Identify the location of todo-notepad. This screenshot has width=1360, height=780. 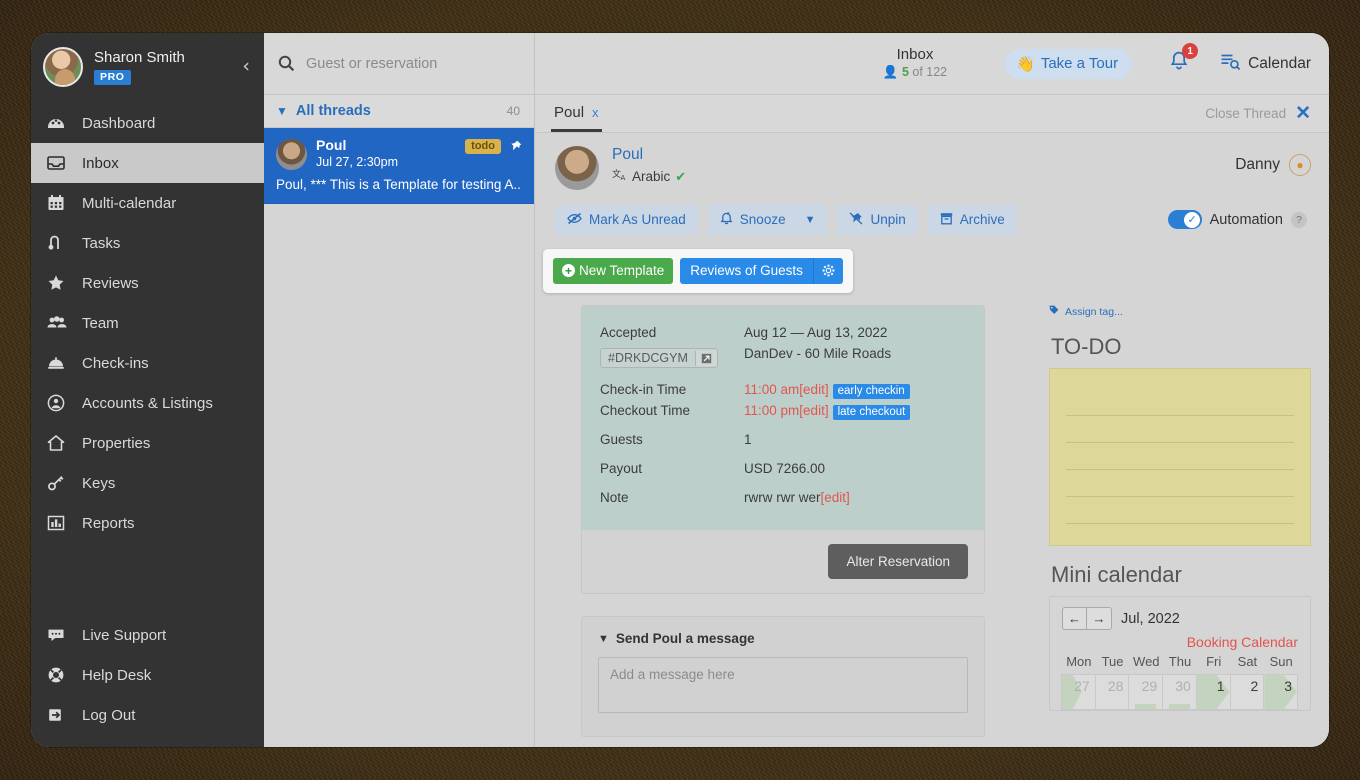
(1180, 457).